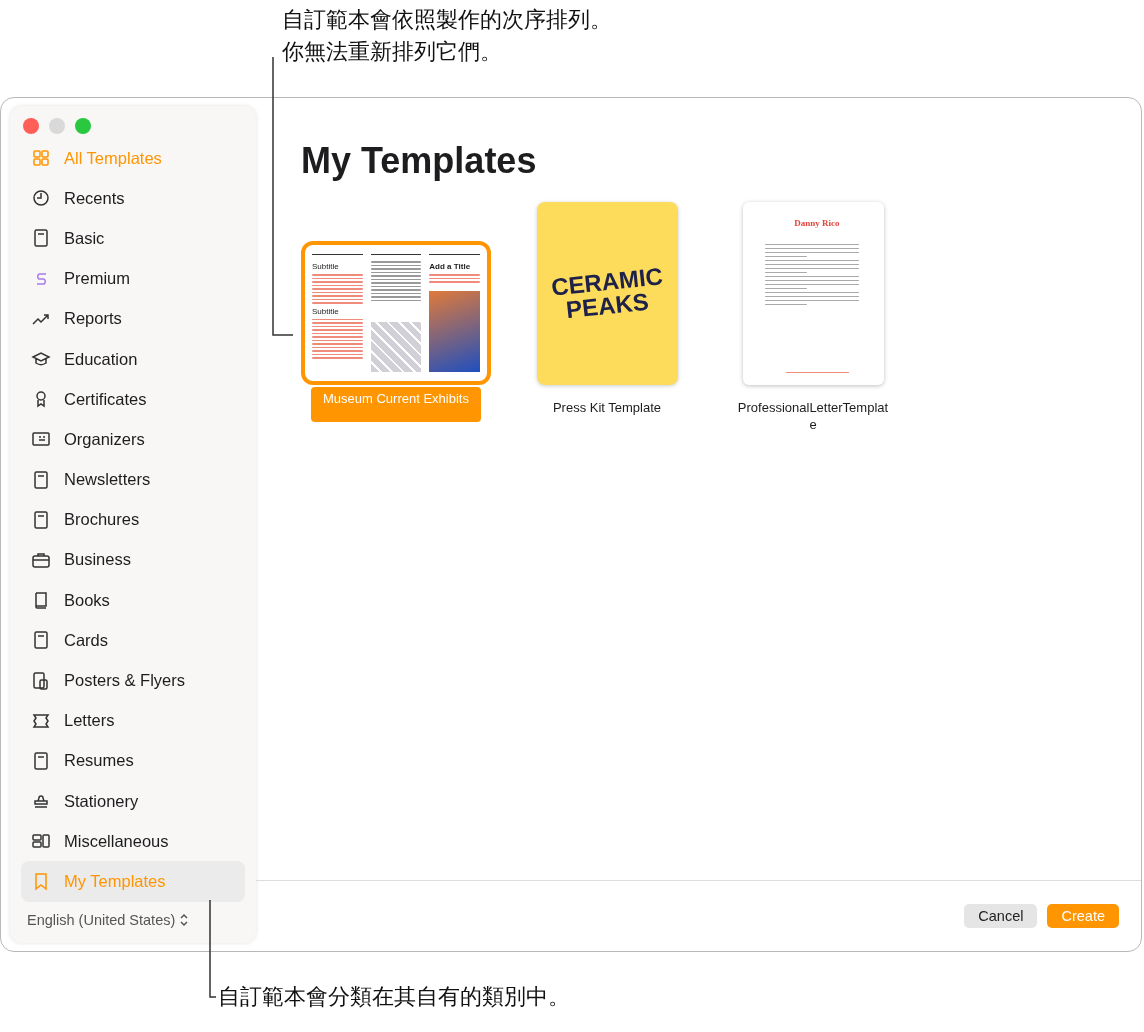  Describe the element at coordinates (57, 126) in the screenshot. I see `minimize-button` at that location.